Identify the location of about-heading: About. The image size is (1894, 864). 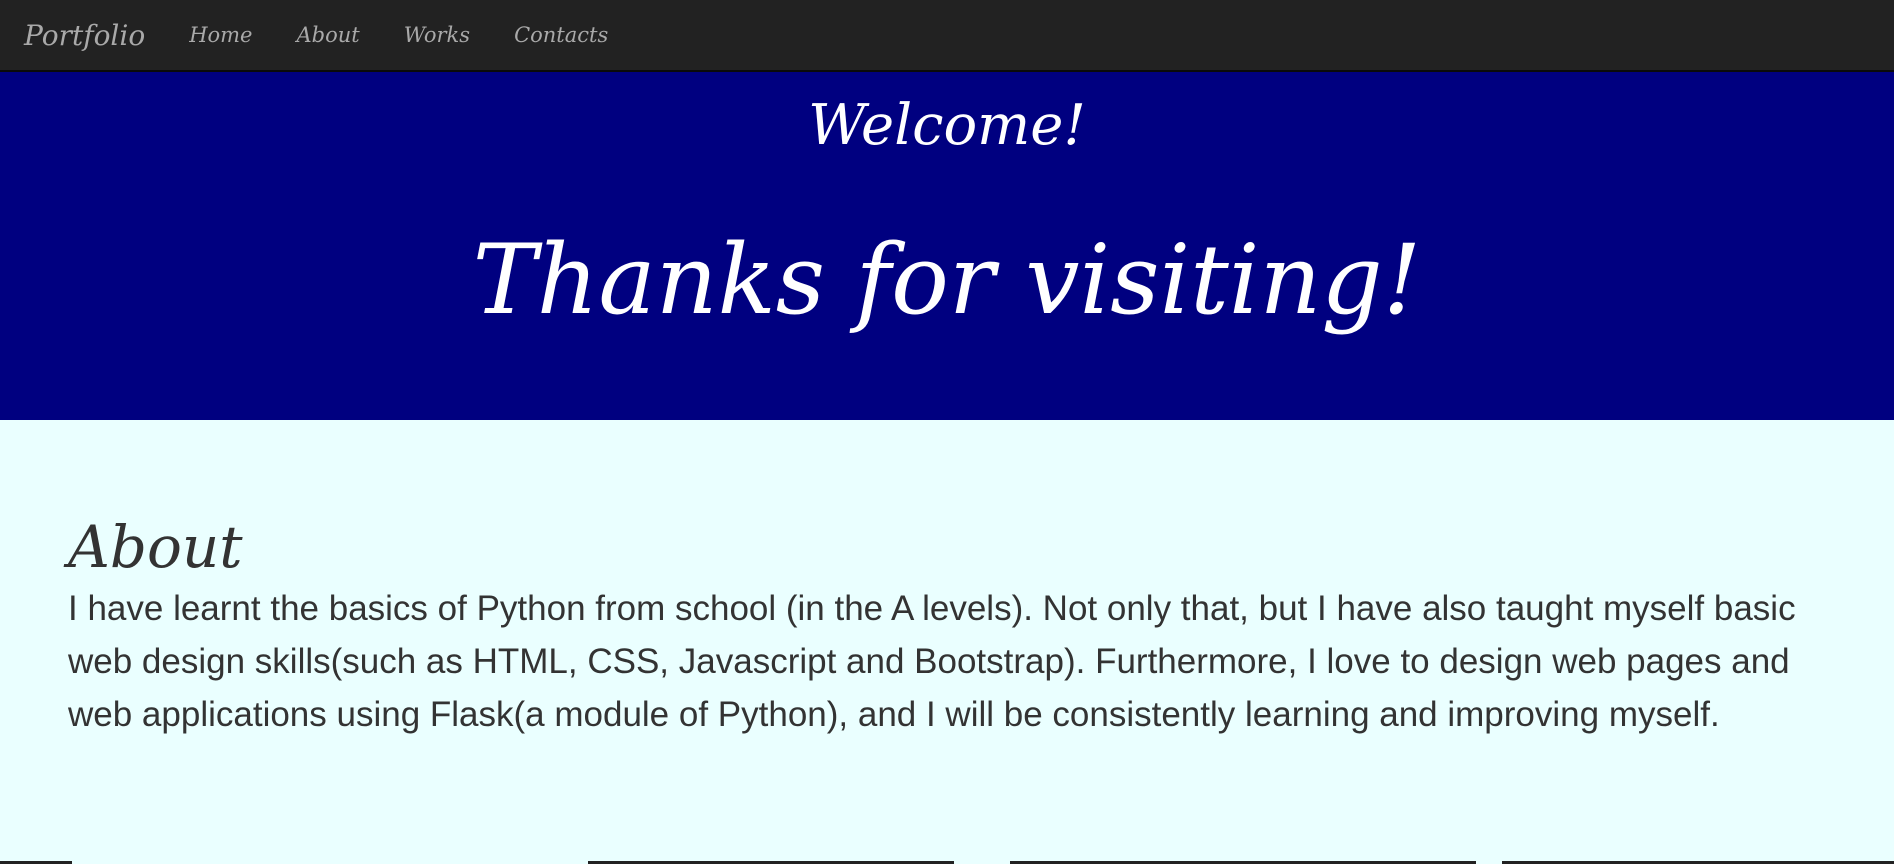
(155, 547).